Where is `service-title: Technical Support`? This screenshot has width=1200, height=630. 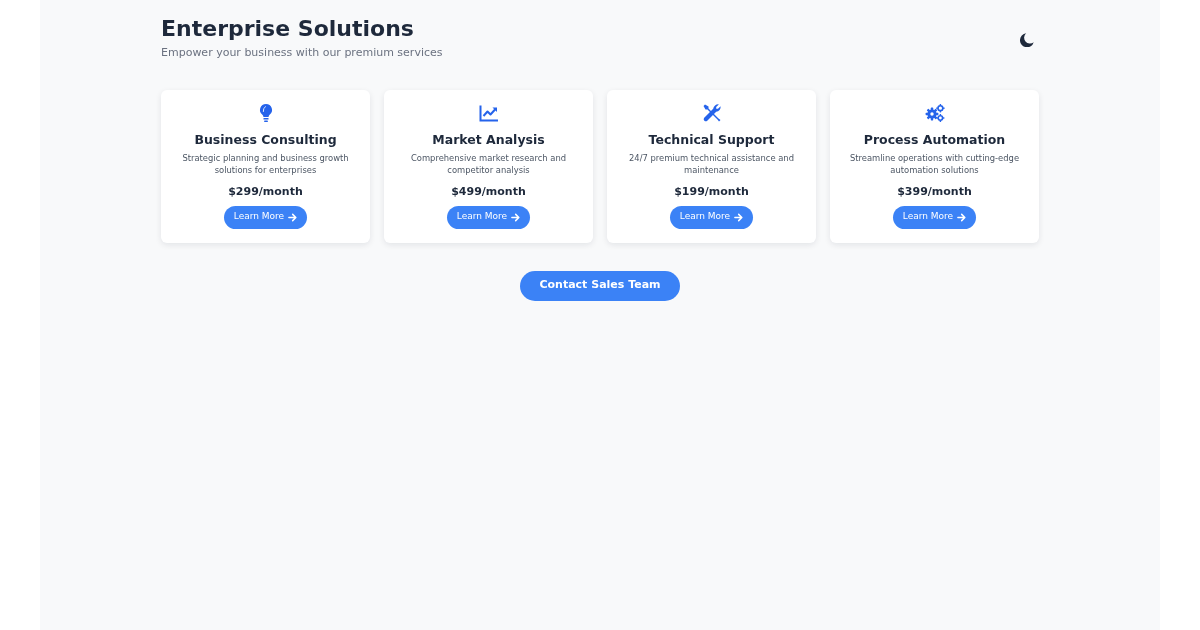 service-title: Technical Support is located at coordinates (711, 139).